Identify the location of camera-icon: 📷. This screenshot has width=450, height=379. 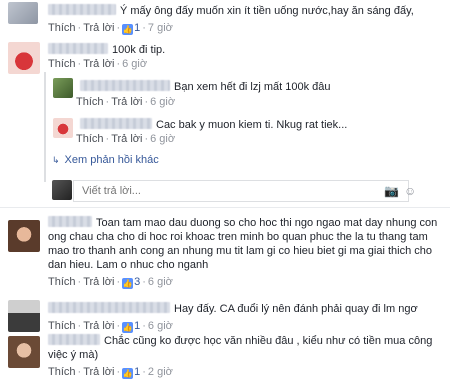
(391, 191).